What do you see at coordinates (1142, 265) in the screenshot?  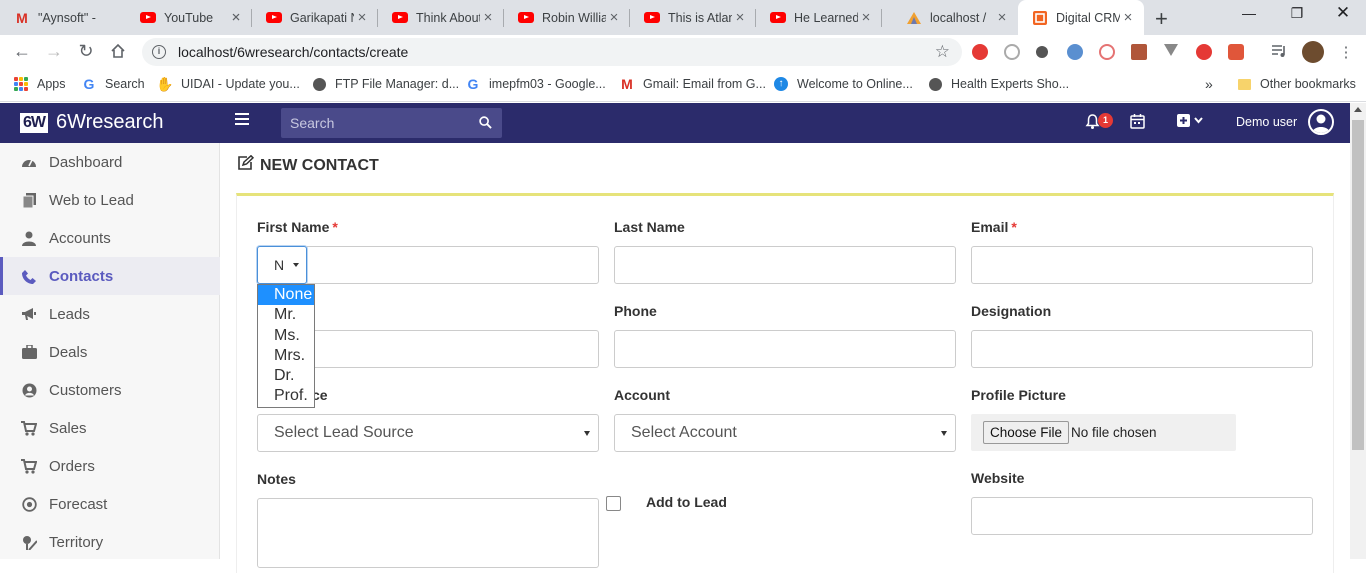 I see `email-input` at bounding box center [1142, 265].